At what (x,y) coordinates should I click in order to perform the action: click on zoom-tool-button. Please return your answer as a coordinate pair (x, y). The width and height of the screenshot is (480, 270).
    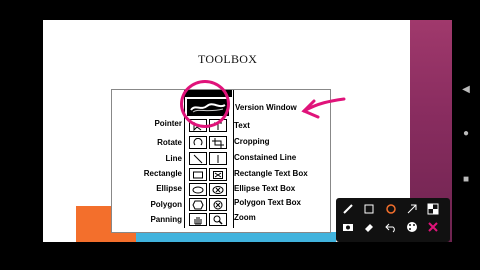
    Looking at the image, I should click on (218, 219).